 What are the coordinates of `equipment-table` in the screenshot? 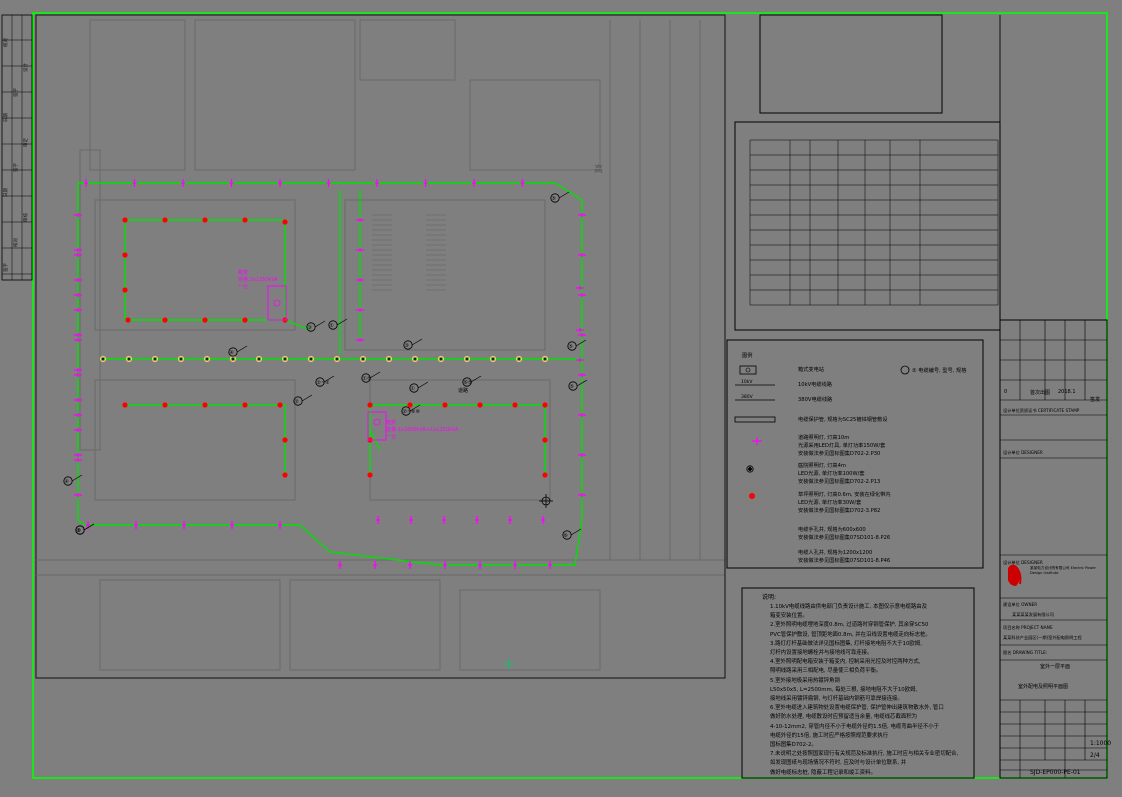 It's located at (867, 226).